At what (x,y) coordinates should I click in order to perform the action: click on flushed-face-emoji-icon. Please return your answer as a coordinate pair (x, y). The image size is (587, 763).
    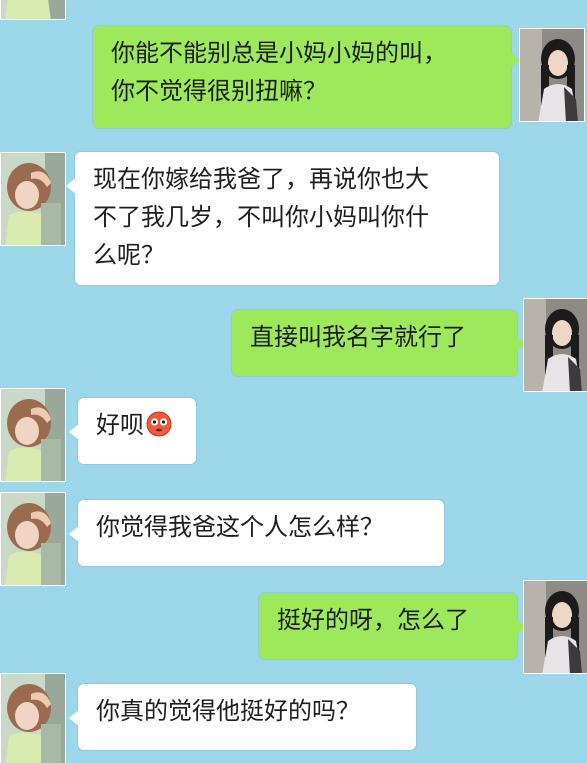
    Looking at the image, I should click on (159, 424).